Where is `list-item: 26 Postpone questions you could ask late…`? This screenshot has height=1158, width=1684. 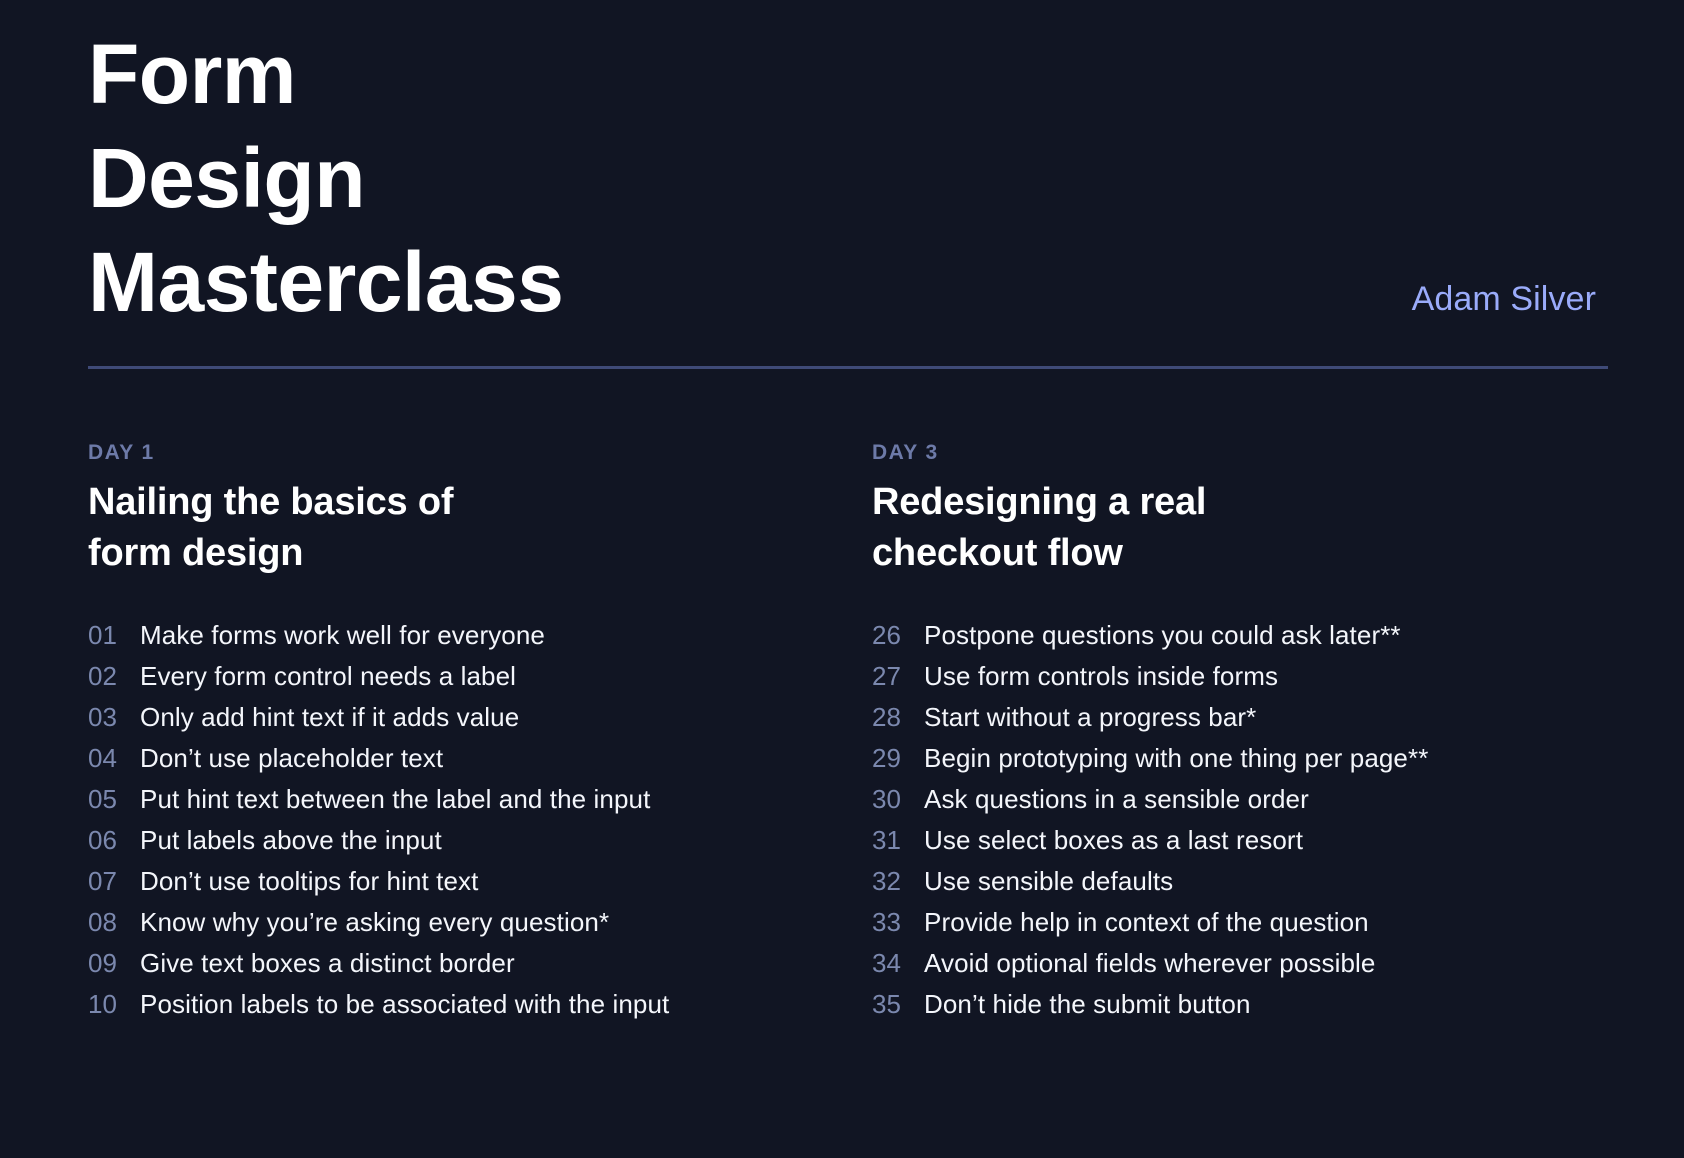
list-item: 26 Postpone questions you could ask late… is located at coordinates (1264, 635).